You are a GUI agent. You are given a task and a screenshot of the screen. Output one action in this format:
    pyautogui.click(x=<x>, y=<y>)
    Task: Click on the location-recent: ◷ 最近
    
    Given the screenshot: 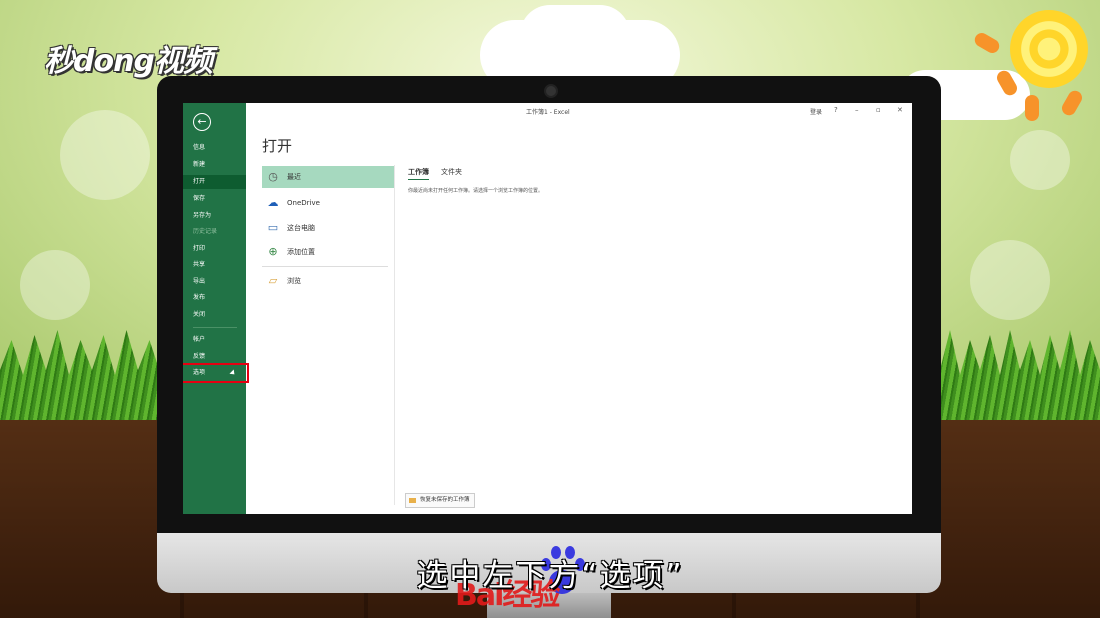 What is the action you would take?
    pyautogui.click(x=328, y=177)
    